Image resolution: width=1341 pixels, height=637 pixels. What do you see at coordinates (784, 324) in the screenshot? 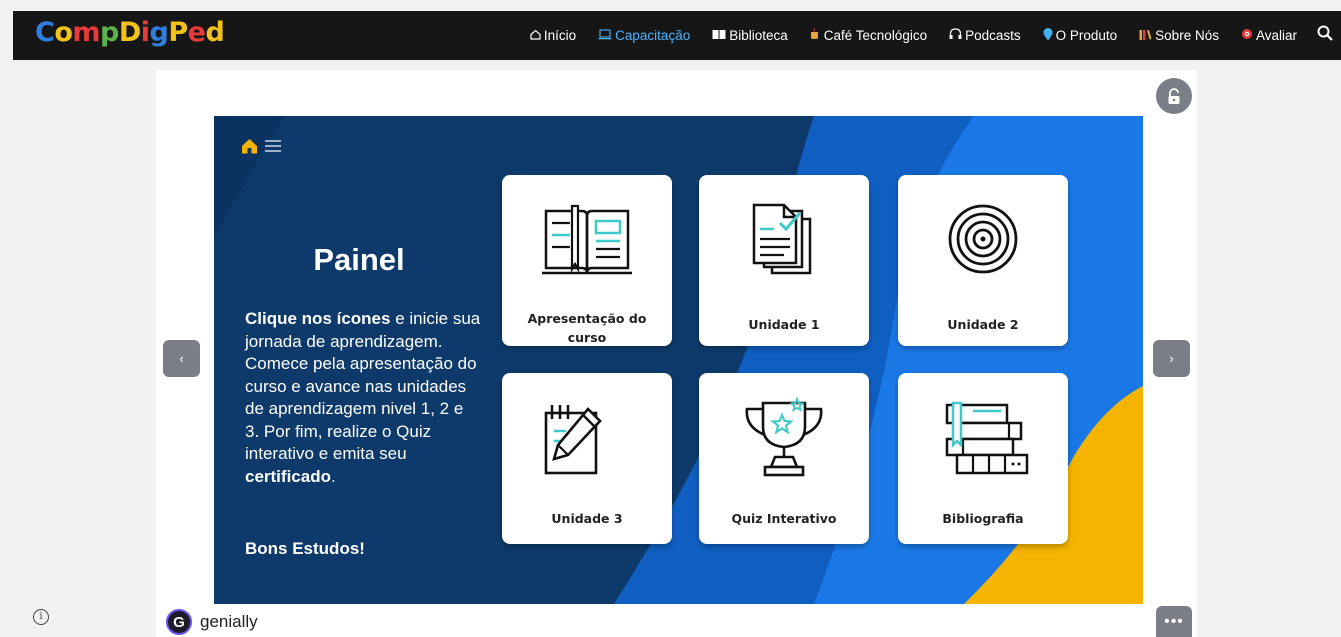
I see `card-label: Unidade 1` at bounding box center [784, 324].